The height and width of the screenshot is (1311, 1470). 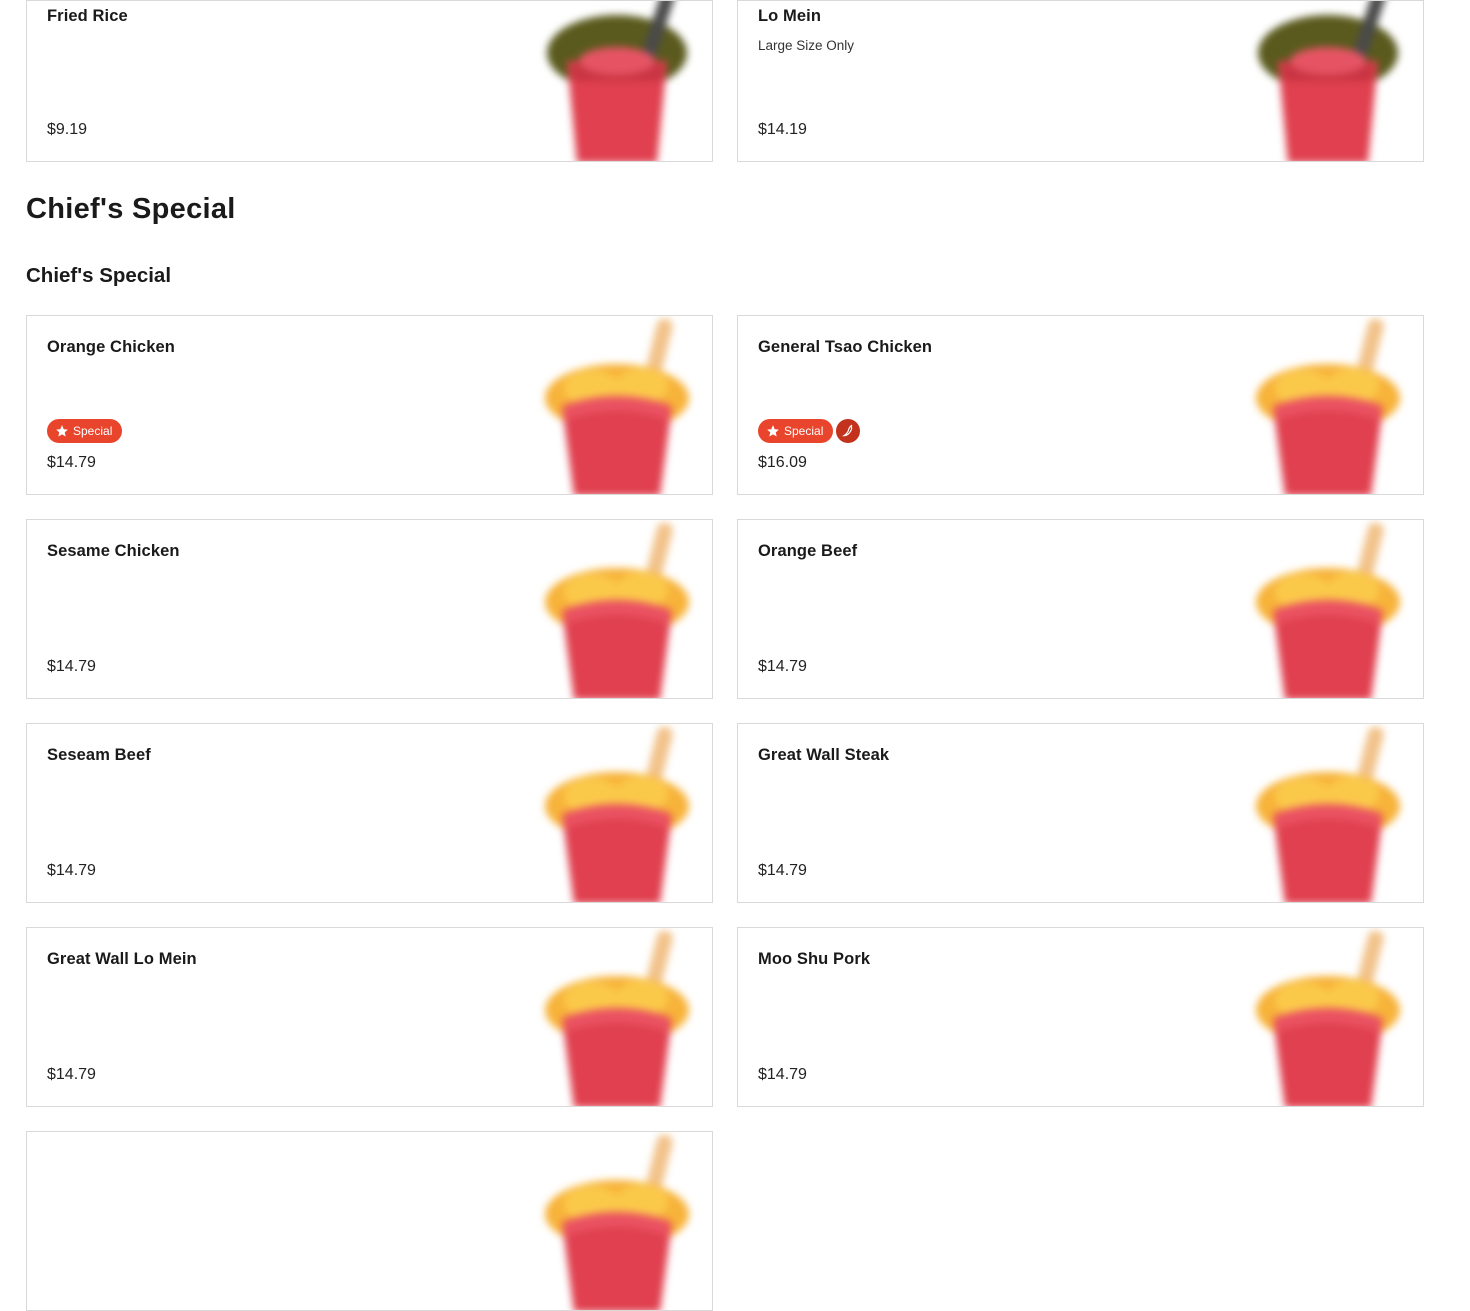 What do you see at coordinates (808, 551) in the screenshot?
I see `menu-item-name: Orange Beef` at bounding box center [808, 551].